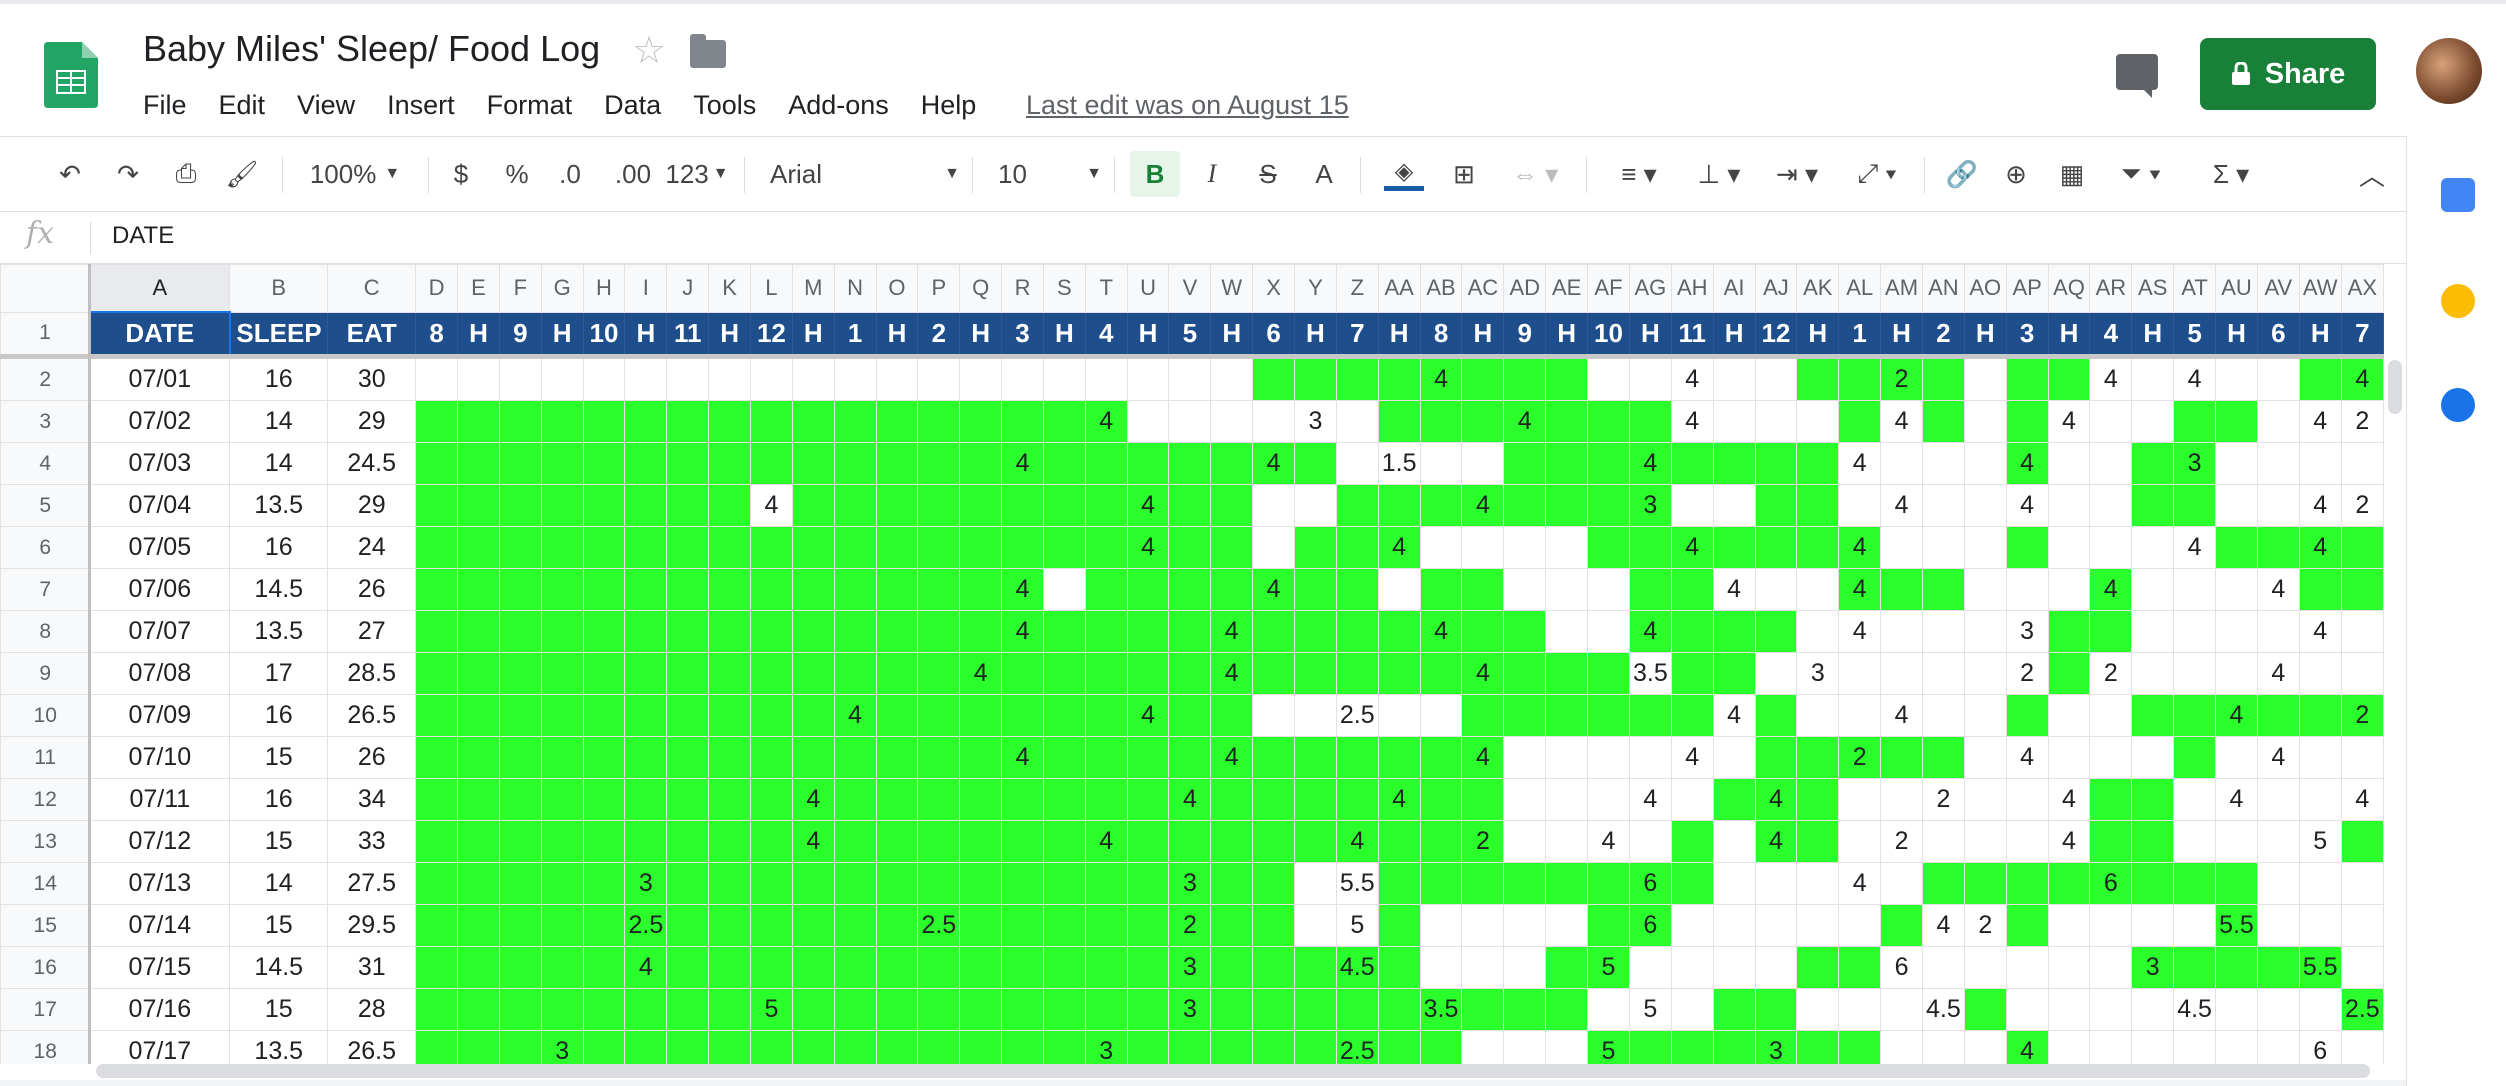 The image size is (2506, 1086). I want to click on eat-cell: 28.5, so click(372, 673).